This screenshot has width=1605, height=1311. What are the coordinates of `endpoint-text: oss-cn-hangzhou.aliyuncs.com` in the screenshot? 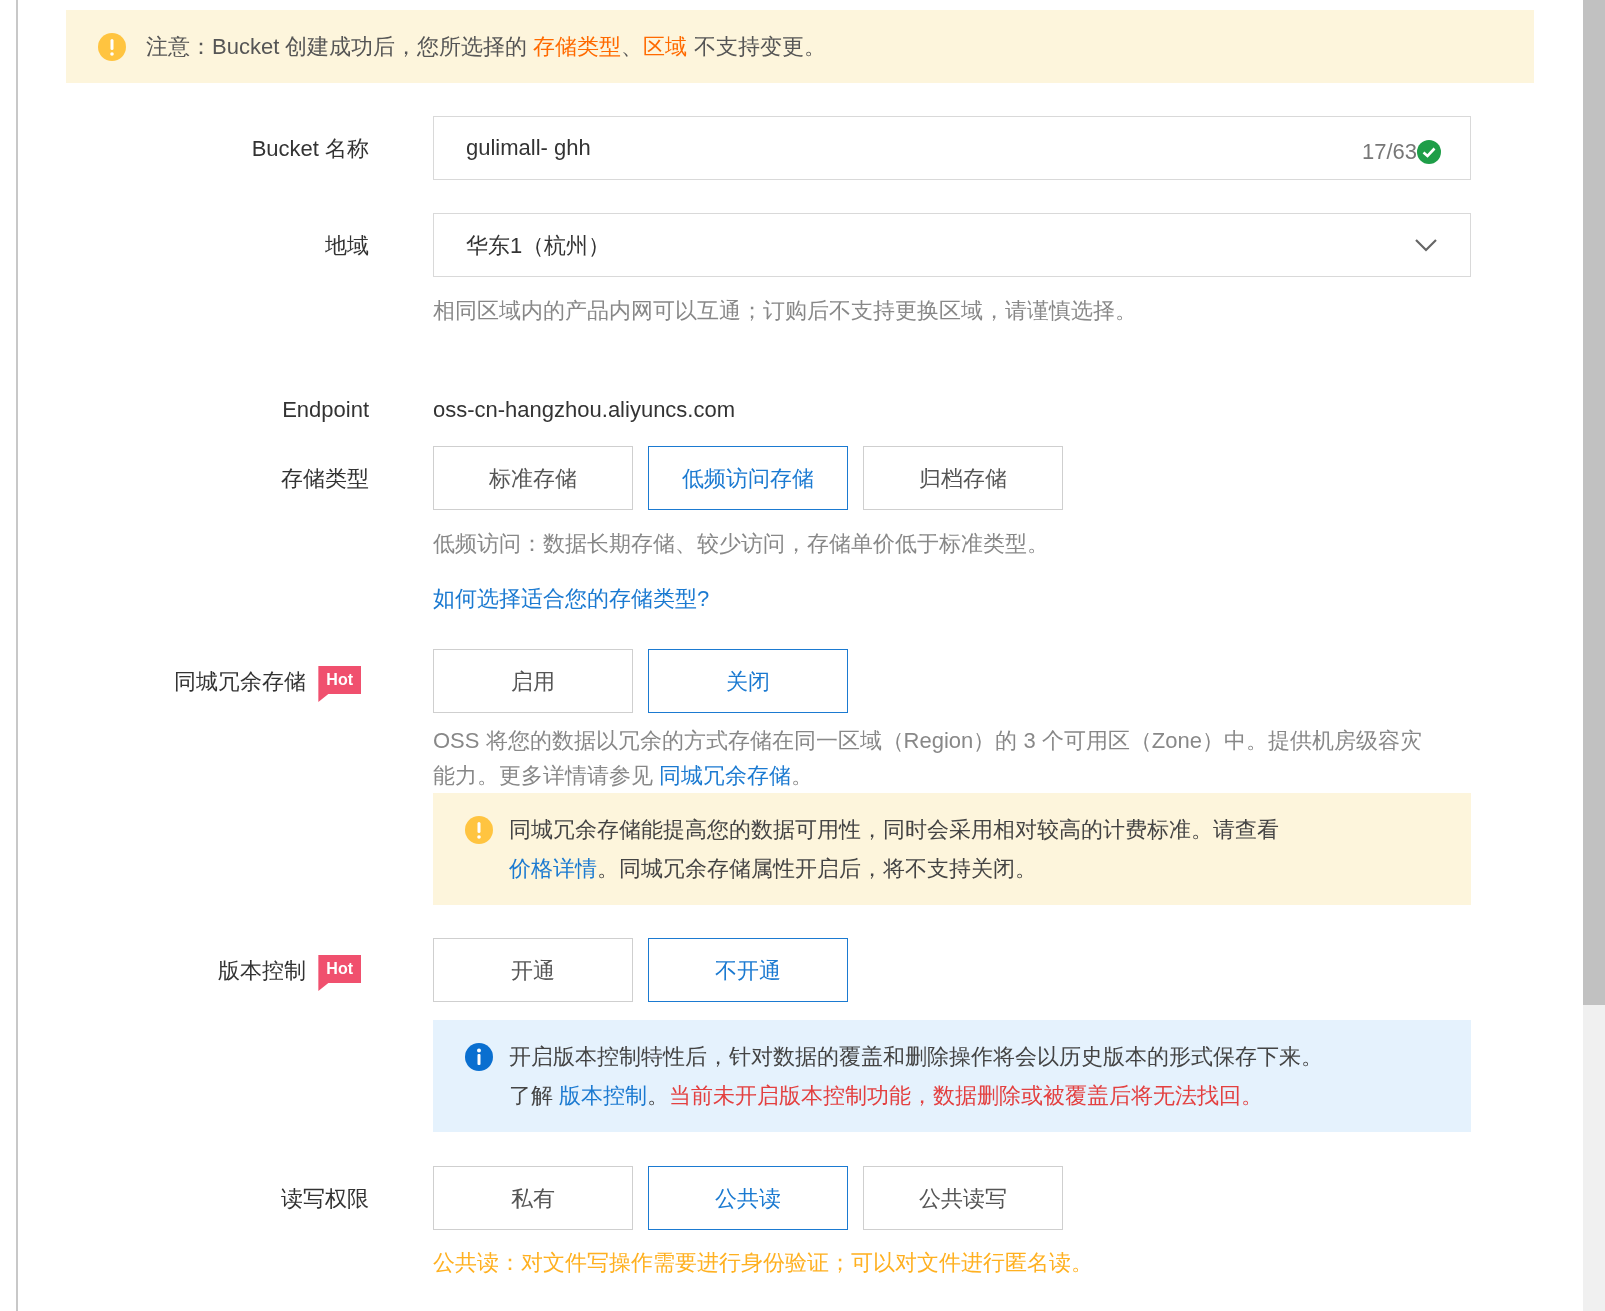 It's located at (584, 410).